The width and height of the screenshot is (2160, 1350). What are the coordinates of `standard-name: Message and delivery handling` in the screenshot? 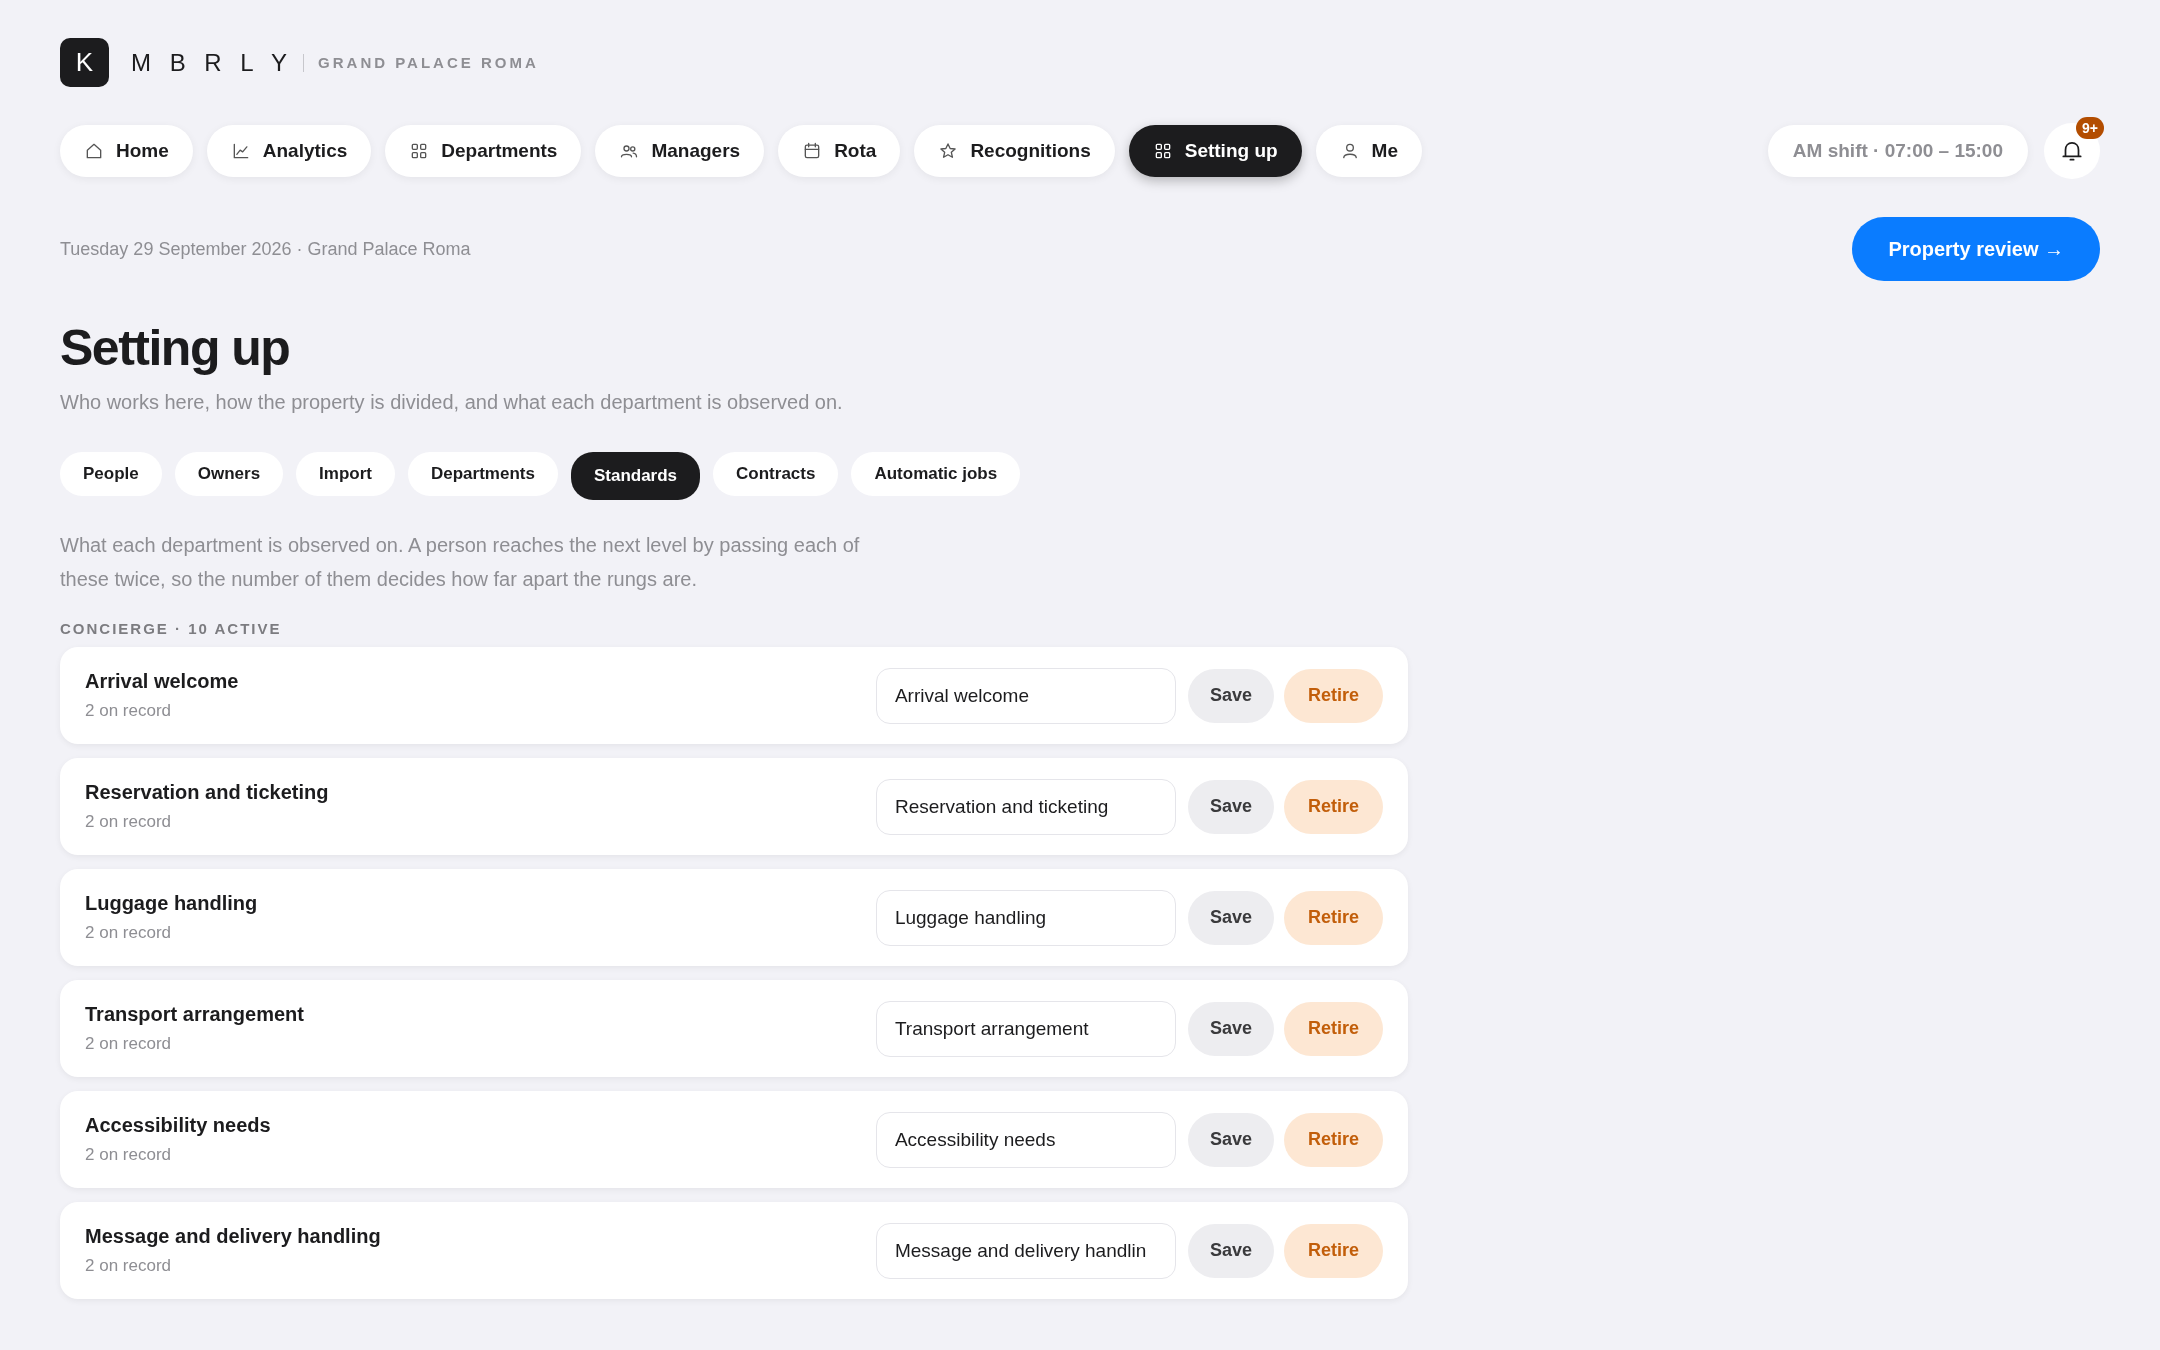 It's located at (233, 1236).